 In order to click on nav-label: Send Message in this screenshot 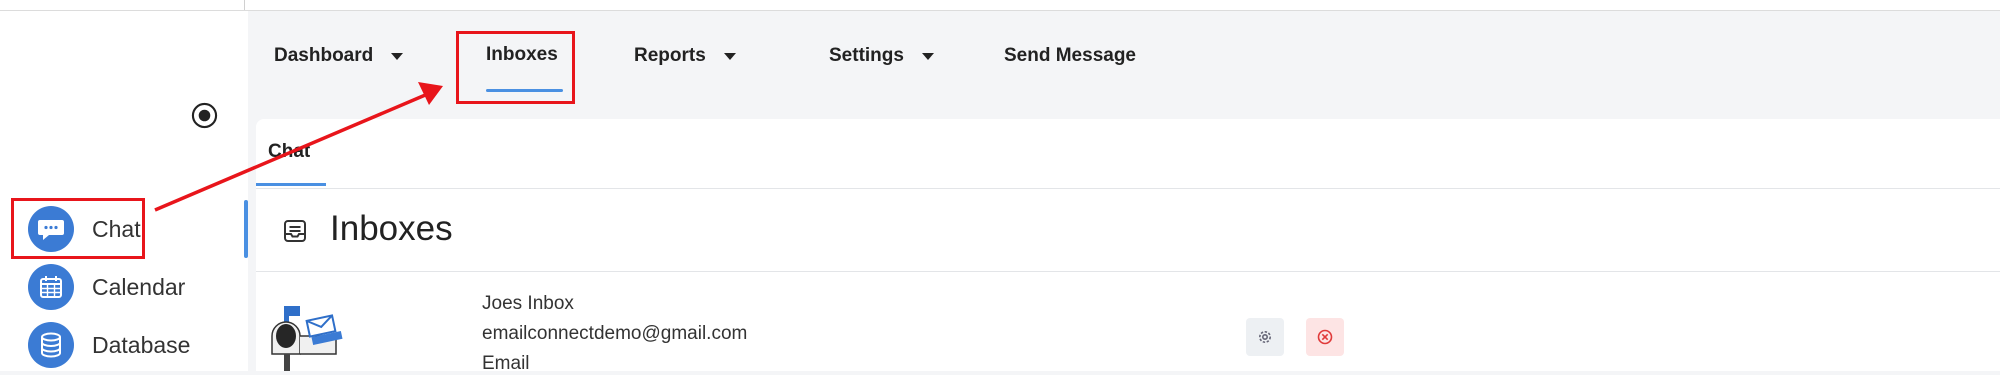, I will do `click(1070, 55)`.